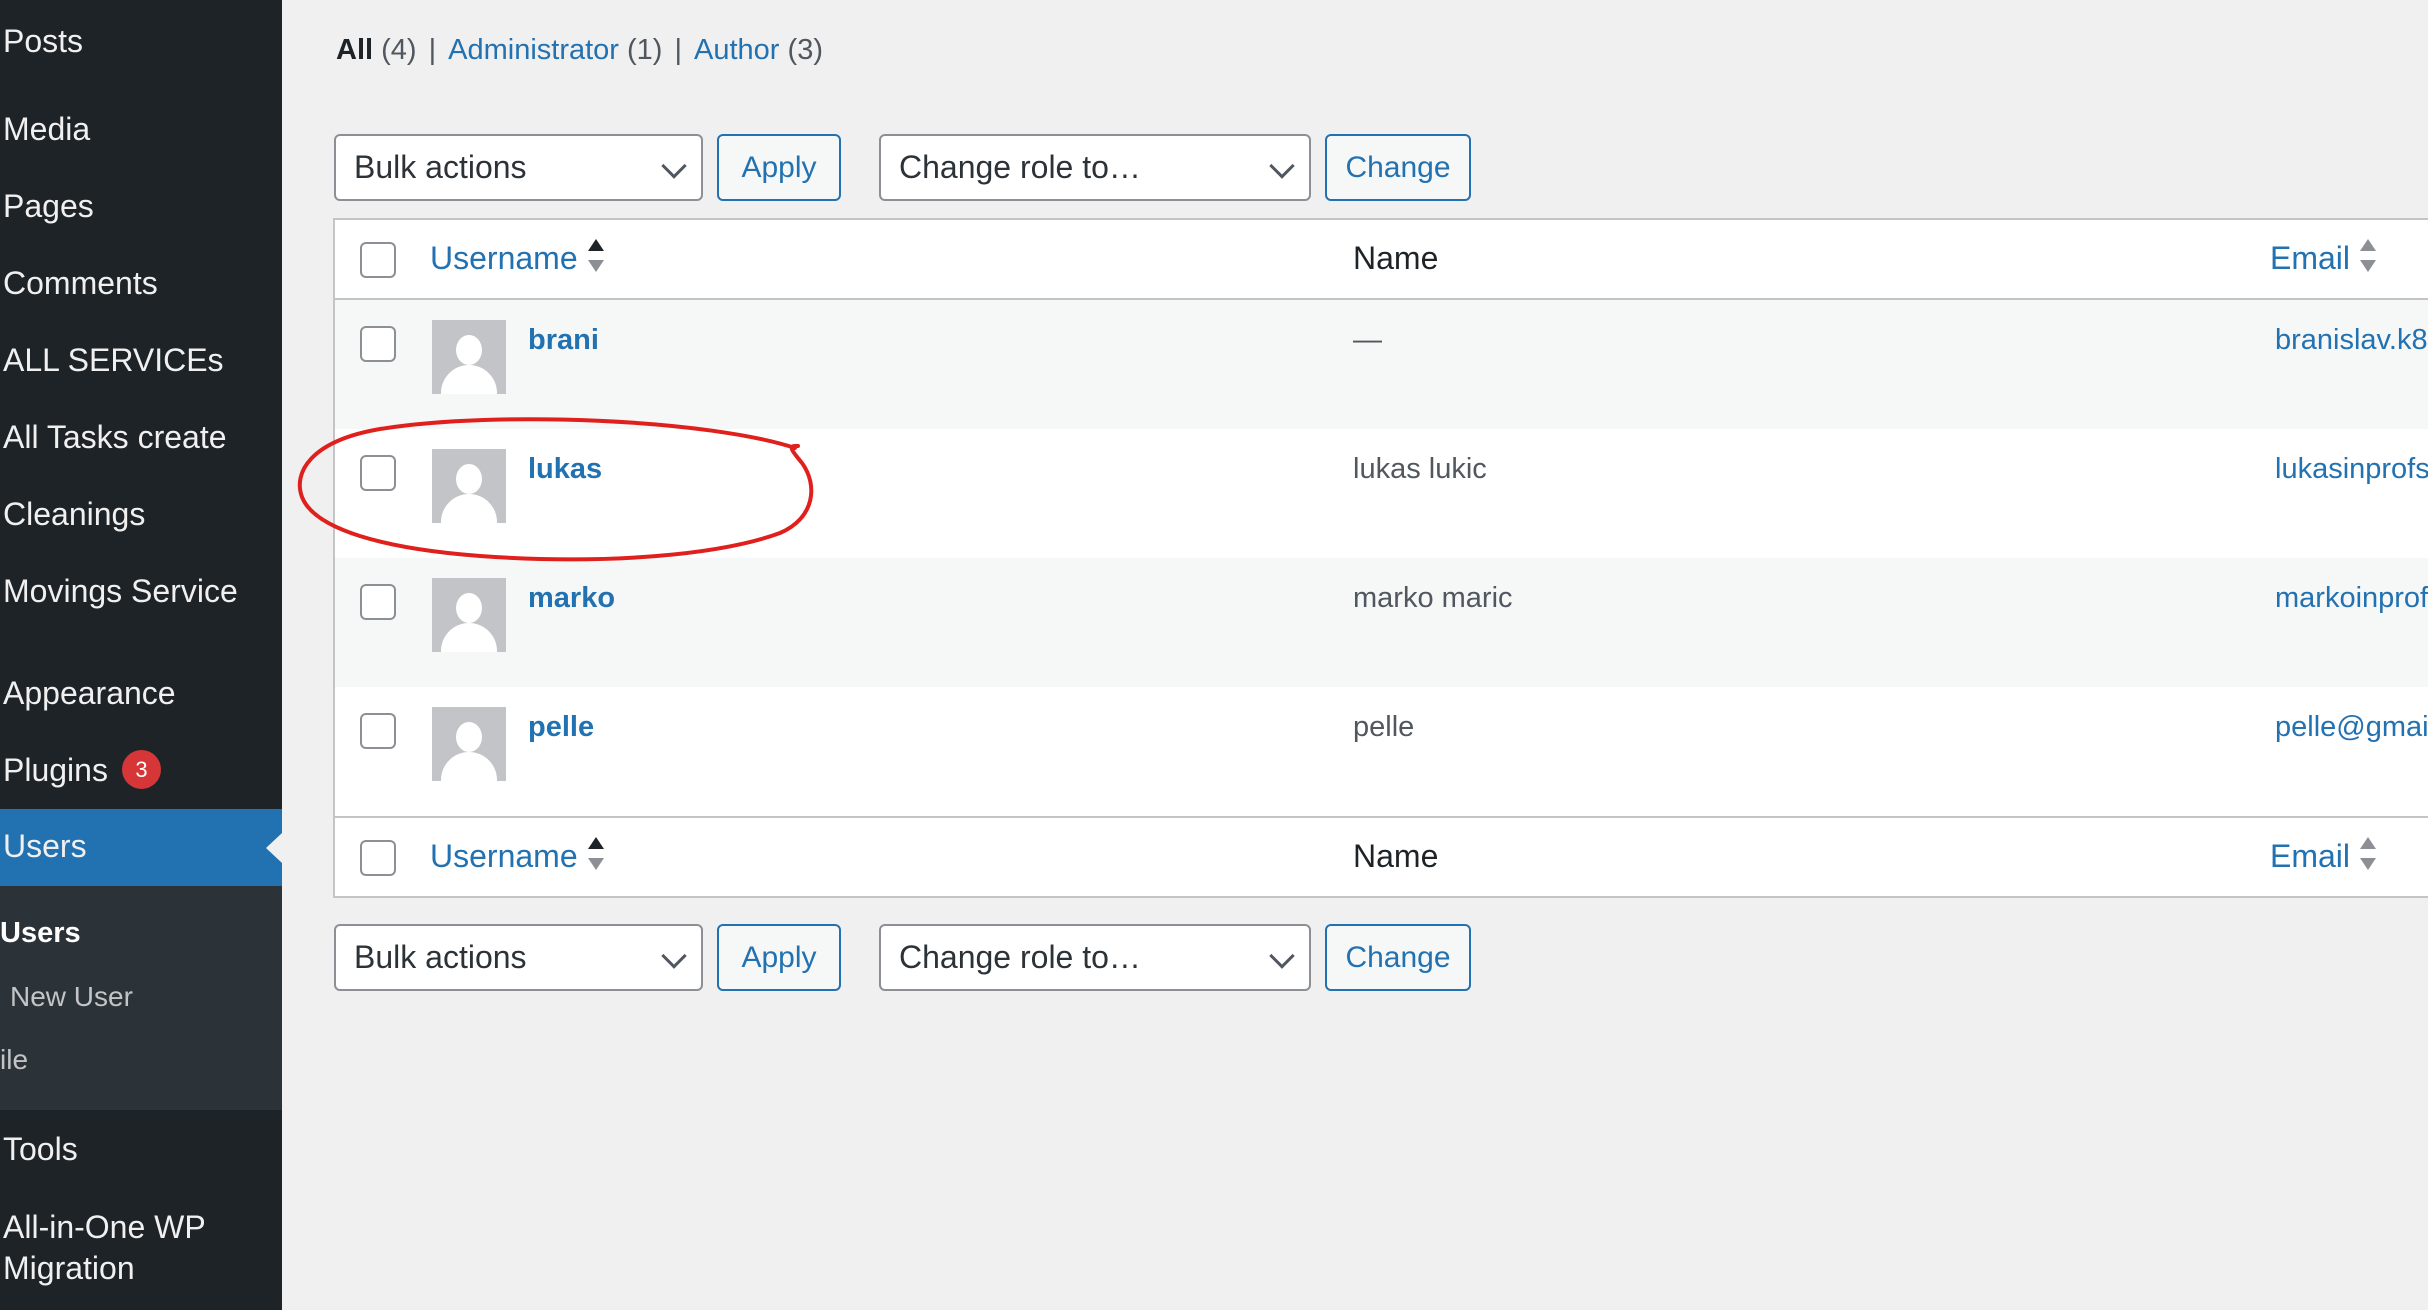 This screenshot has height=1310, width=2428. I want to click on bulk-actions-select-top: Bulk actions, so click(518, 167).